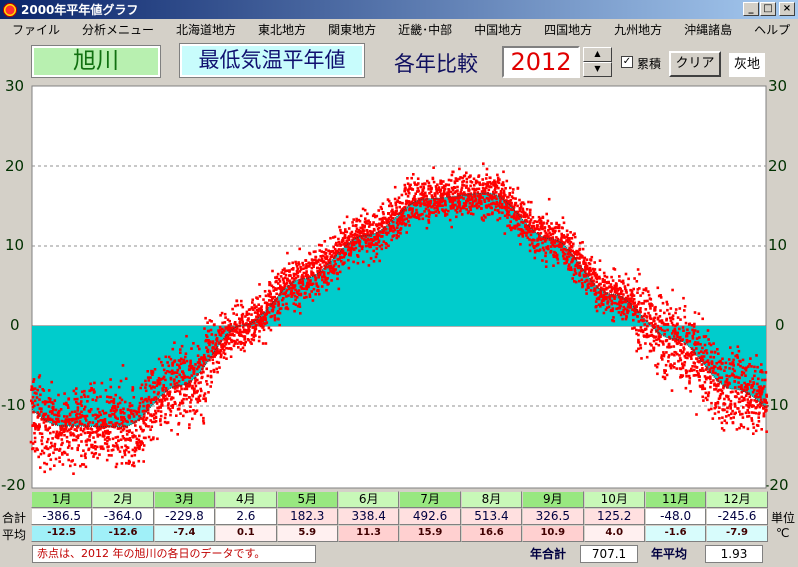 This screenshot has height=567, width=798. Describe the element at coordinates (282, 29) in the screenshot. I see `menu-tohoku: 東北地方` at that location.